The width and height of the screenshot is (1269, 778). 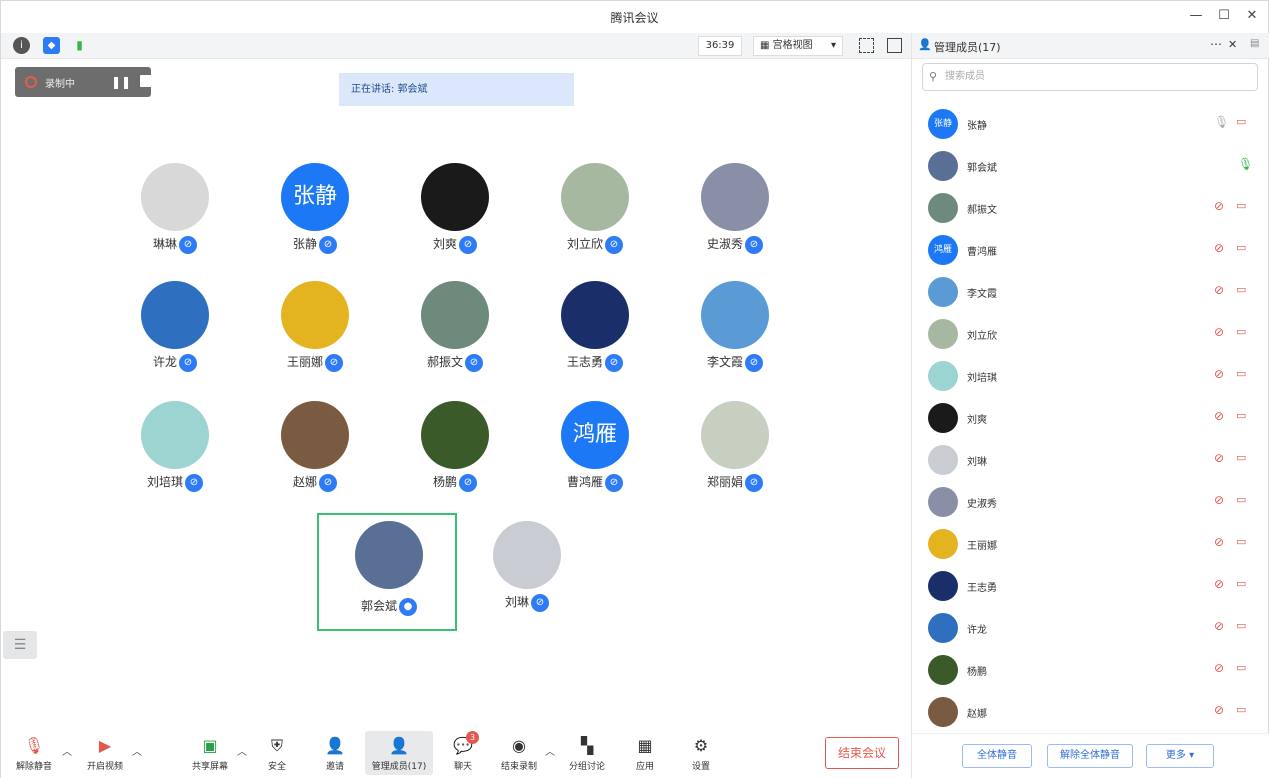 I want to click on mute-all-button: 全体静音, so click(x=997, y=756).